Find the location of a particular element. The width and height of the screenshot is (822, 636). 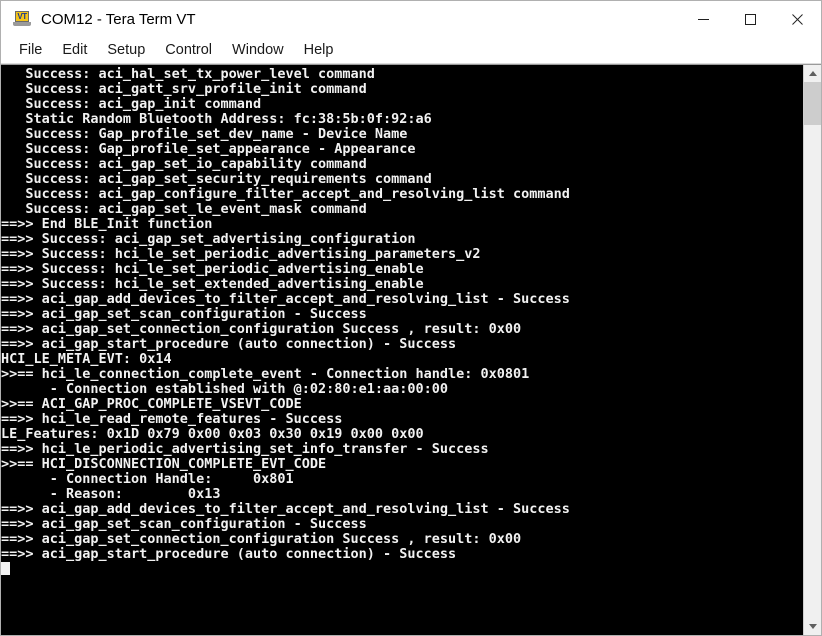

window-controls is located at coordinates (750, 19).